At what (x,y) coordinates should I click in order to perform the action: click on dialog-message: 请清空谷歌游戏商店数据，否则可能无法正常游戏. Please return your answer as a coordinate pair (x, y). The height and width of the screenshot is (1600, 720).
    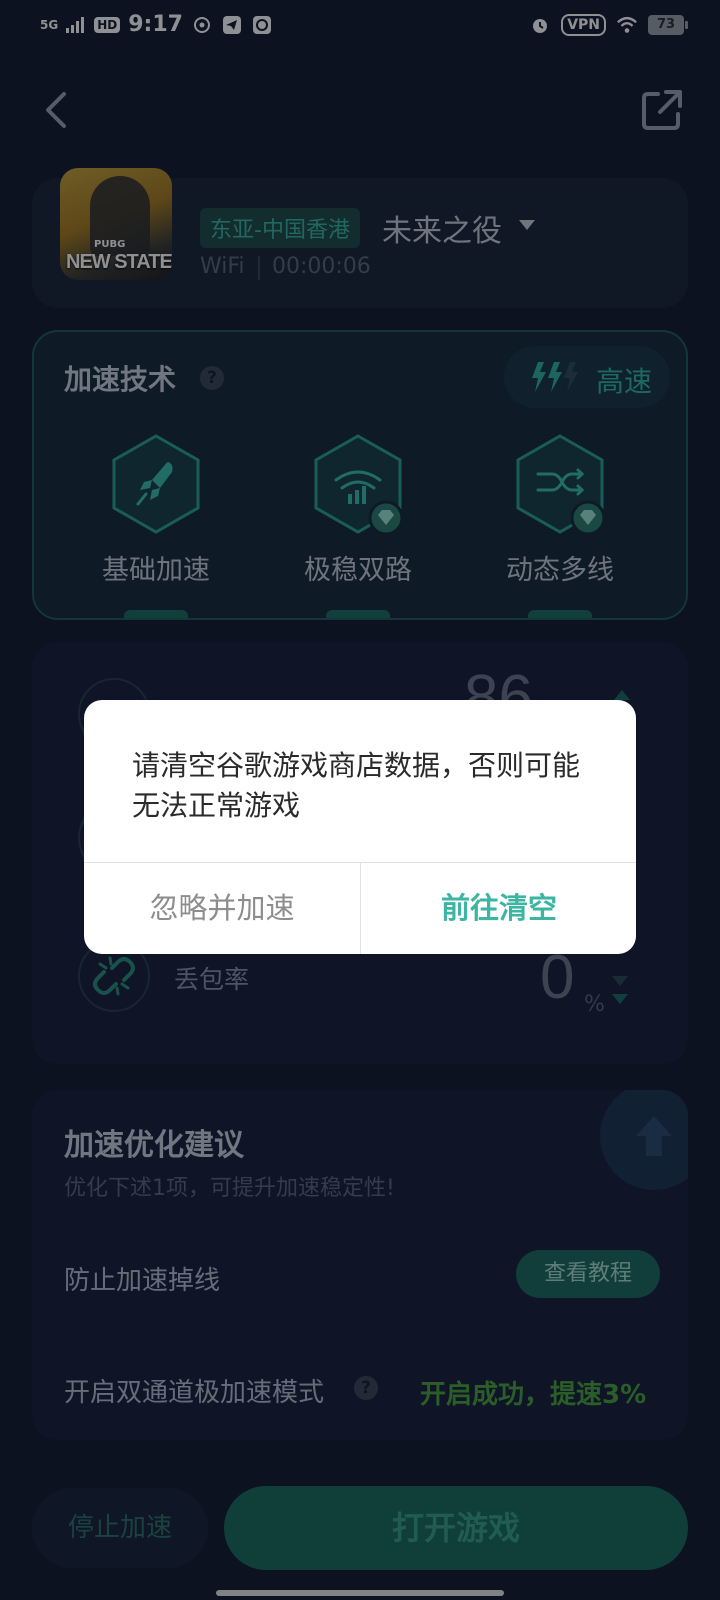
    Looking at the image, I should click on (356, 785).